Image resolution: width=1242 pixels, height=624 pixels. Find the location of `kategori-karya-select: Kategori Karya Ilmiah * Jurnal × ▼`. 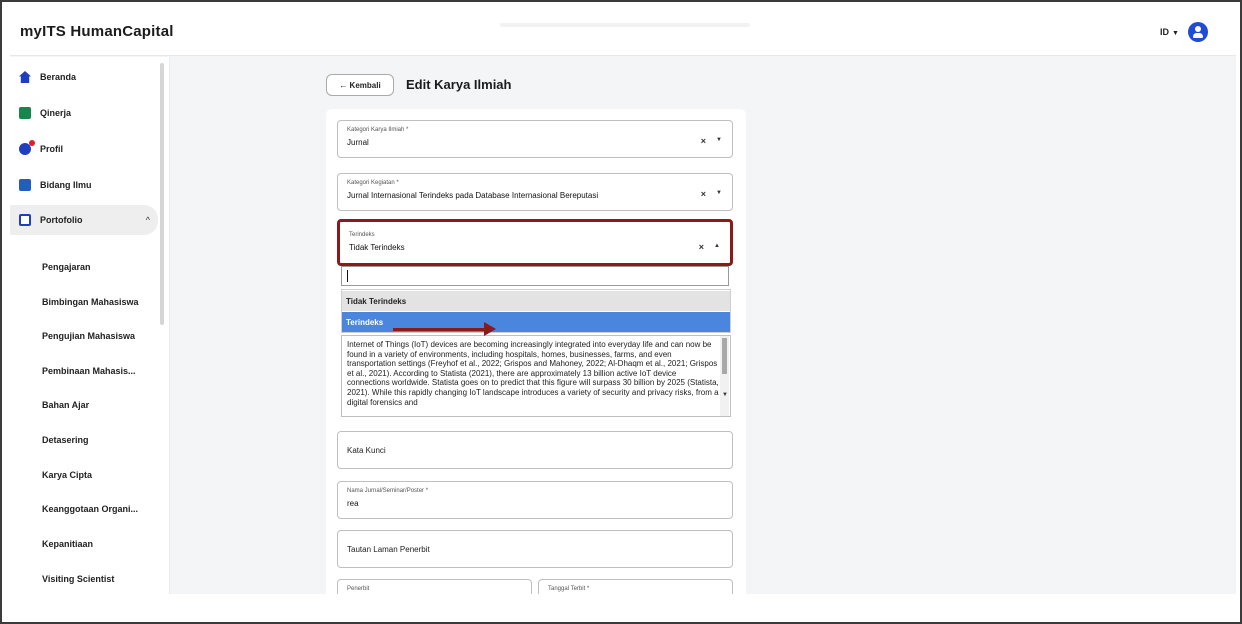

kategori-karya-select: Kategori Karya Ilmiah * Jurnal × ▼ is located at coordinates (535, 139).